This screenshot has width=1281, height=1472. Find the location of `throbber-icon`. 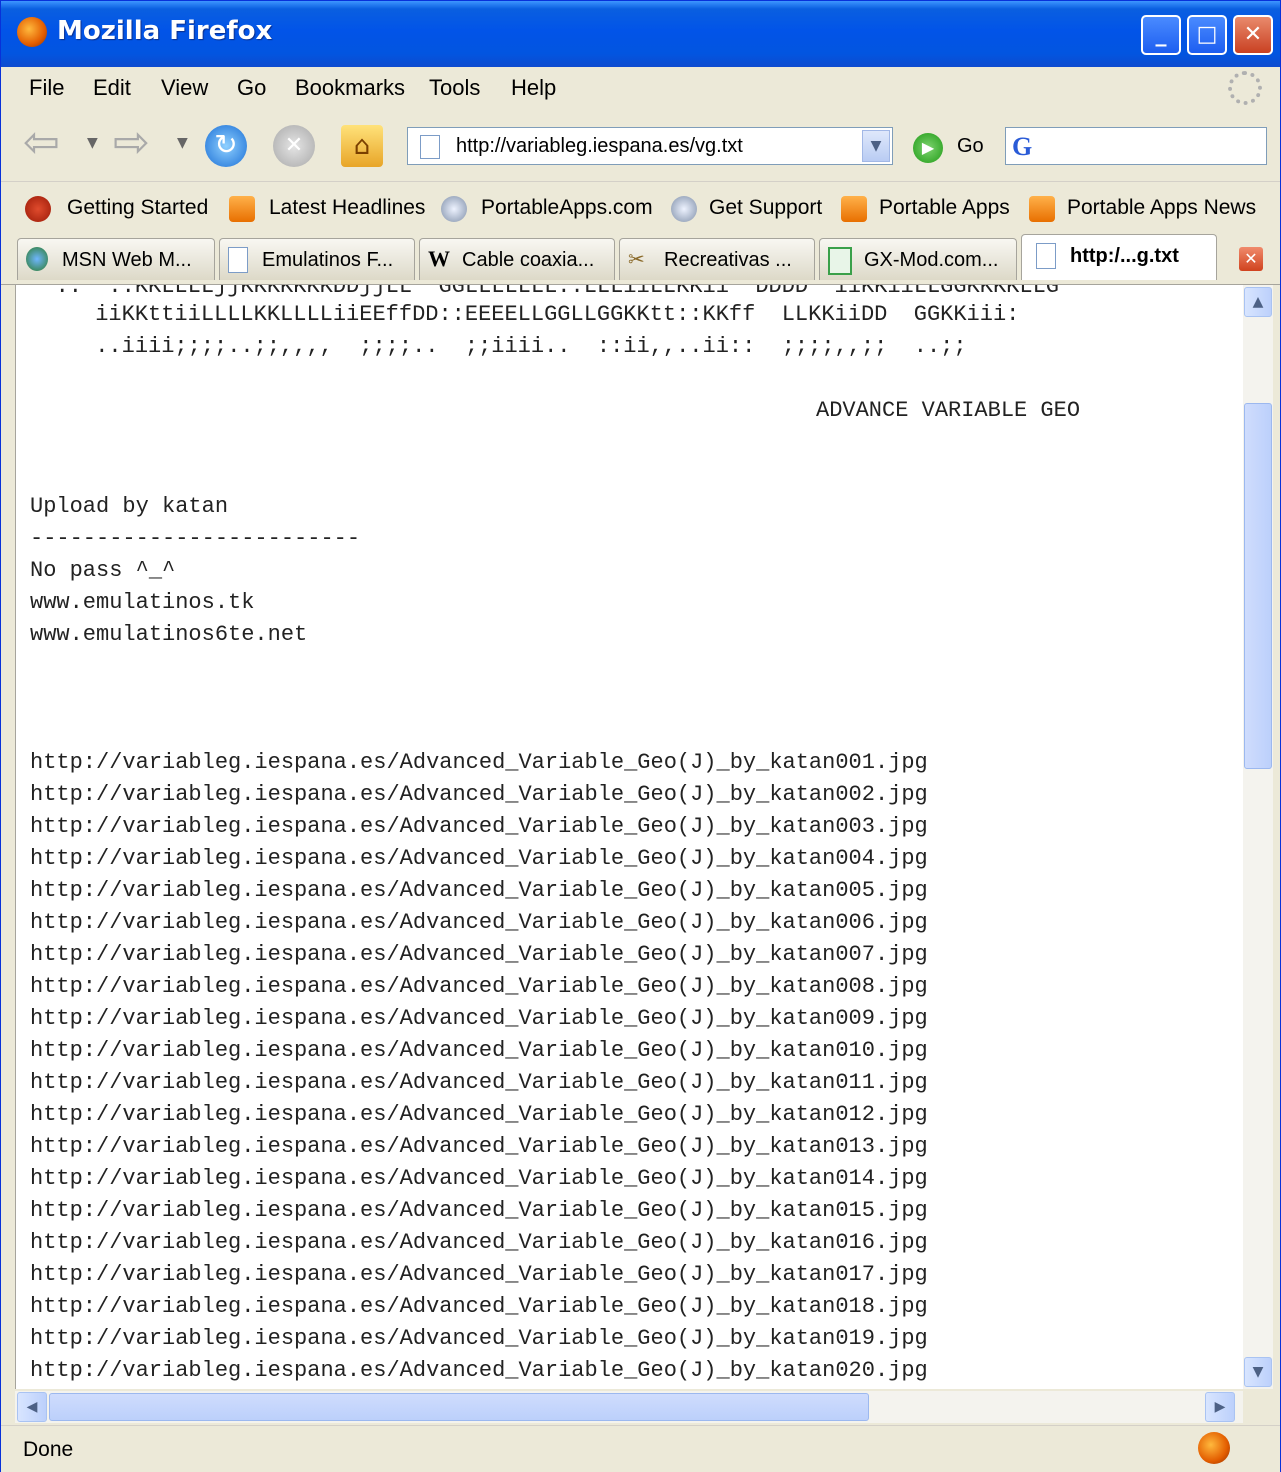

throbber-icon is located at coordinates (1245, 88).